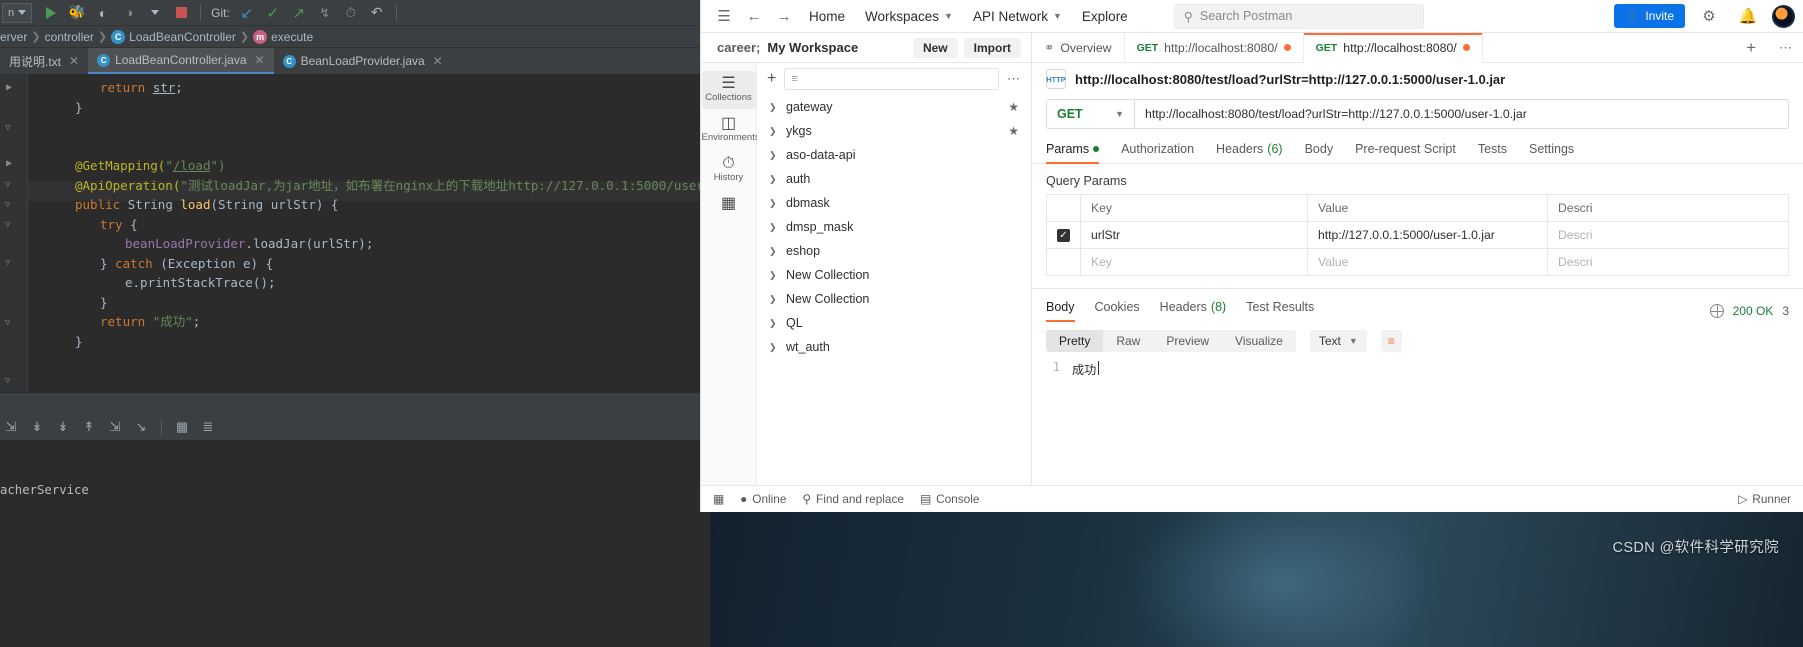  I want to click on rerun-icon: ⇲, so click(11, 427).